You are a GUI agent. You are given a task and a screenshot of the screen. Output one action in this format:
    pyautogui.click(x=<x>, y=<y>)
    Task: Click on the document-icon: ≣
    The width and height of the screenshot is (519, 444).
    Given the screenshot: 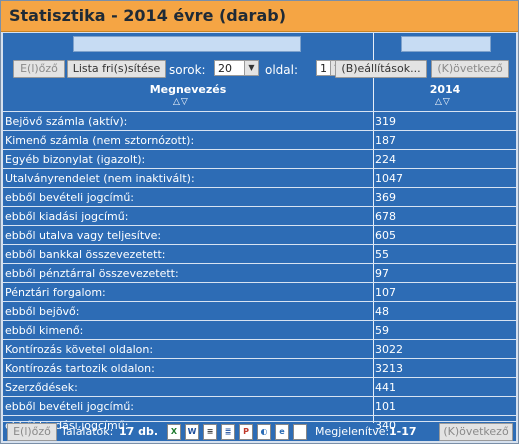 What is the action you would take?
    pyautogui.click(x=228, y=432)
    